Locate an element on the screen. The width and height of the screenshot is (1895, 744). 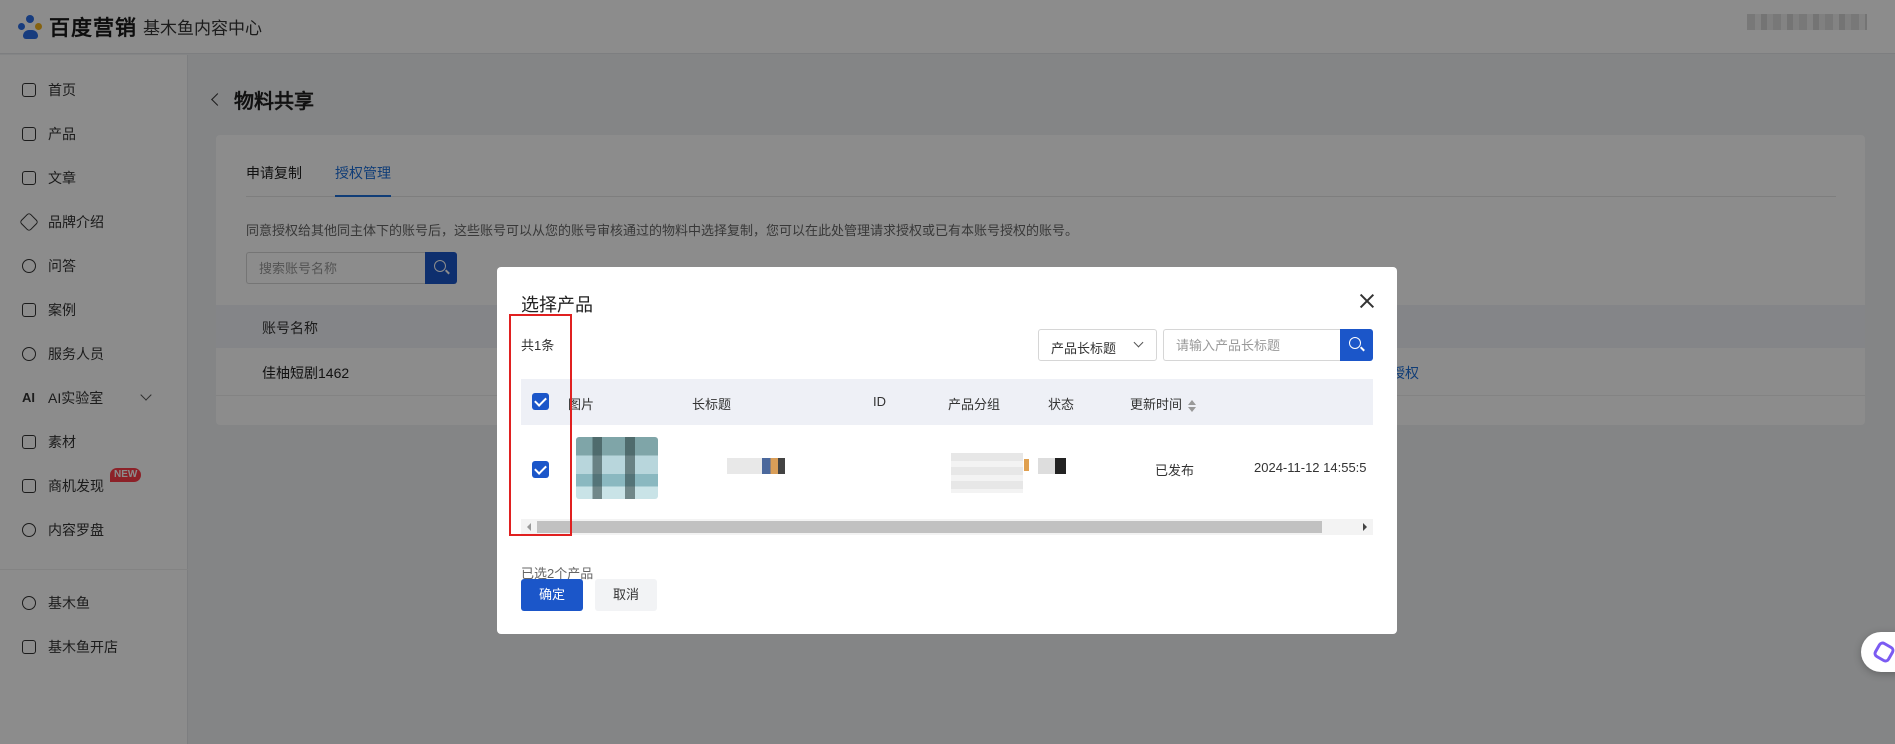
column-header-updated: 更新时间 is located at coordinates (1163, 403).